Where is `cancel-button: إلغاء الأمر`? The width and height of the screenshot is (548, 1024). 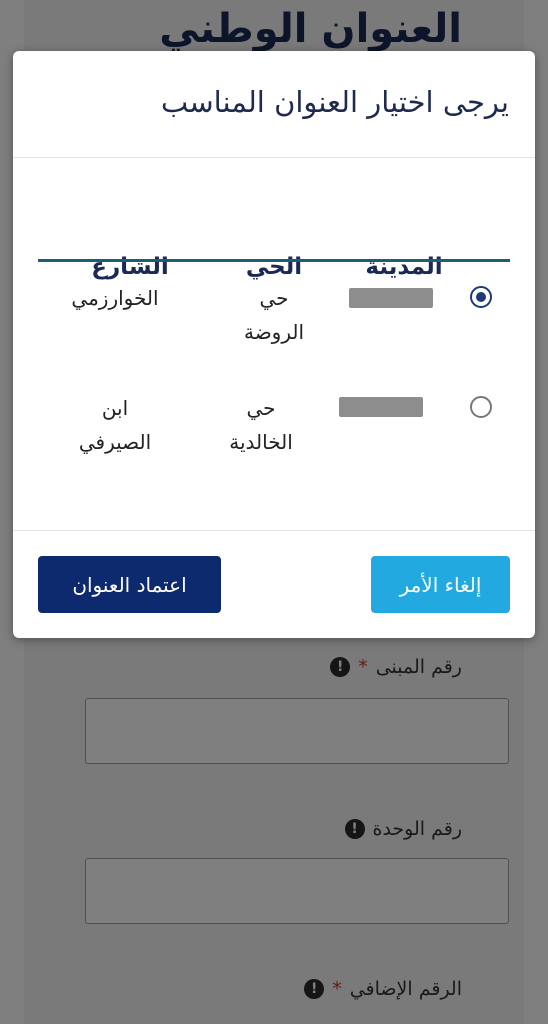 cancel-button: إلغاء الأمر is located at coordinates (440, 584).